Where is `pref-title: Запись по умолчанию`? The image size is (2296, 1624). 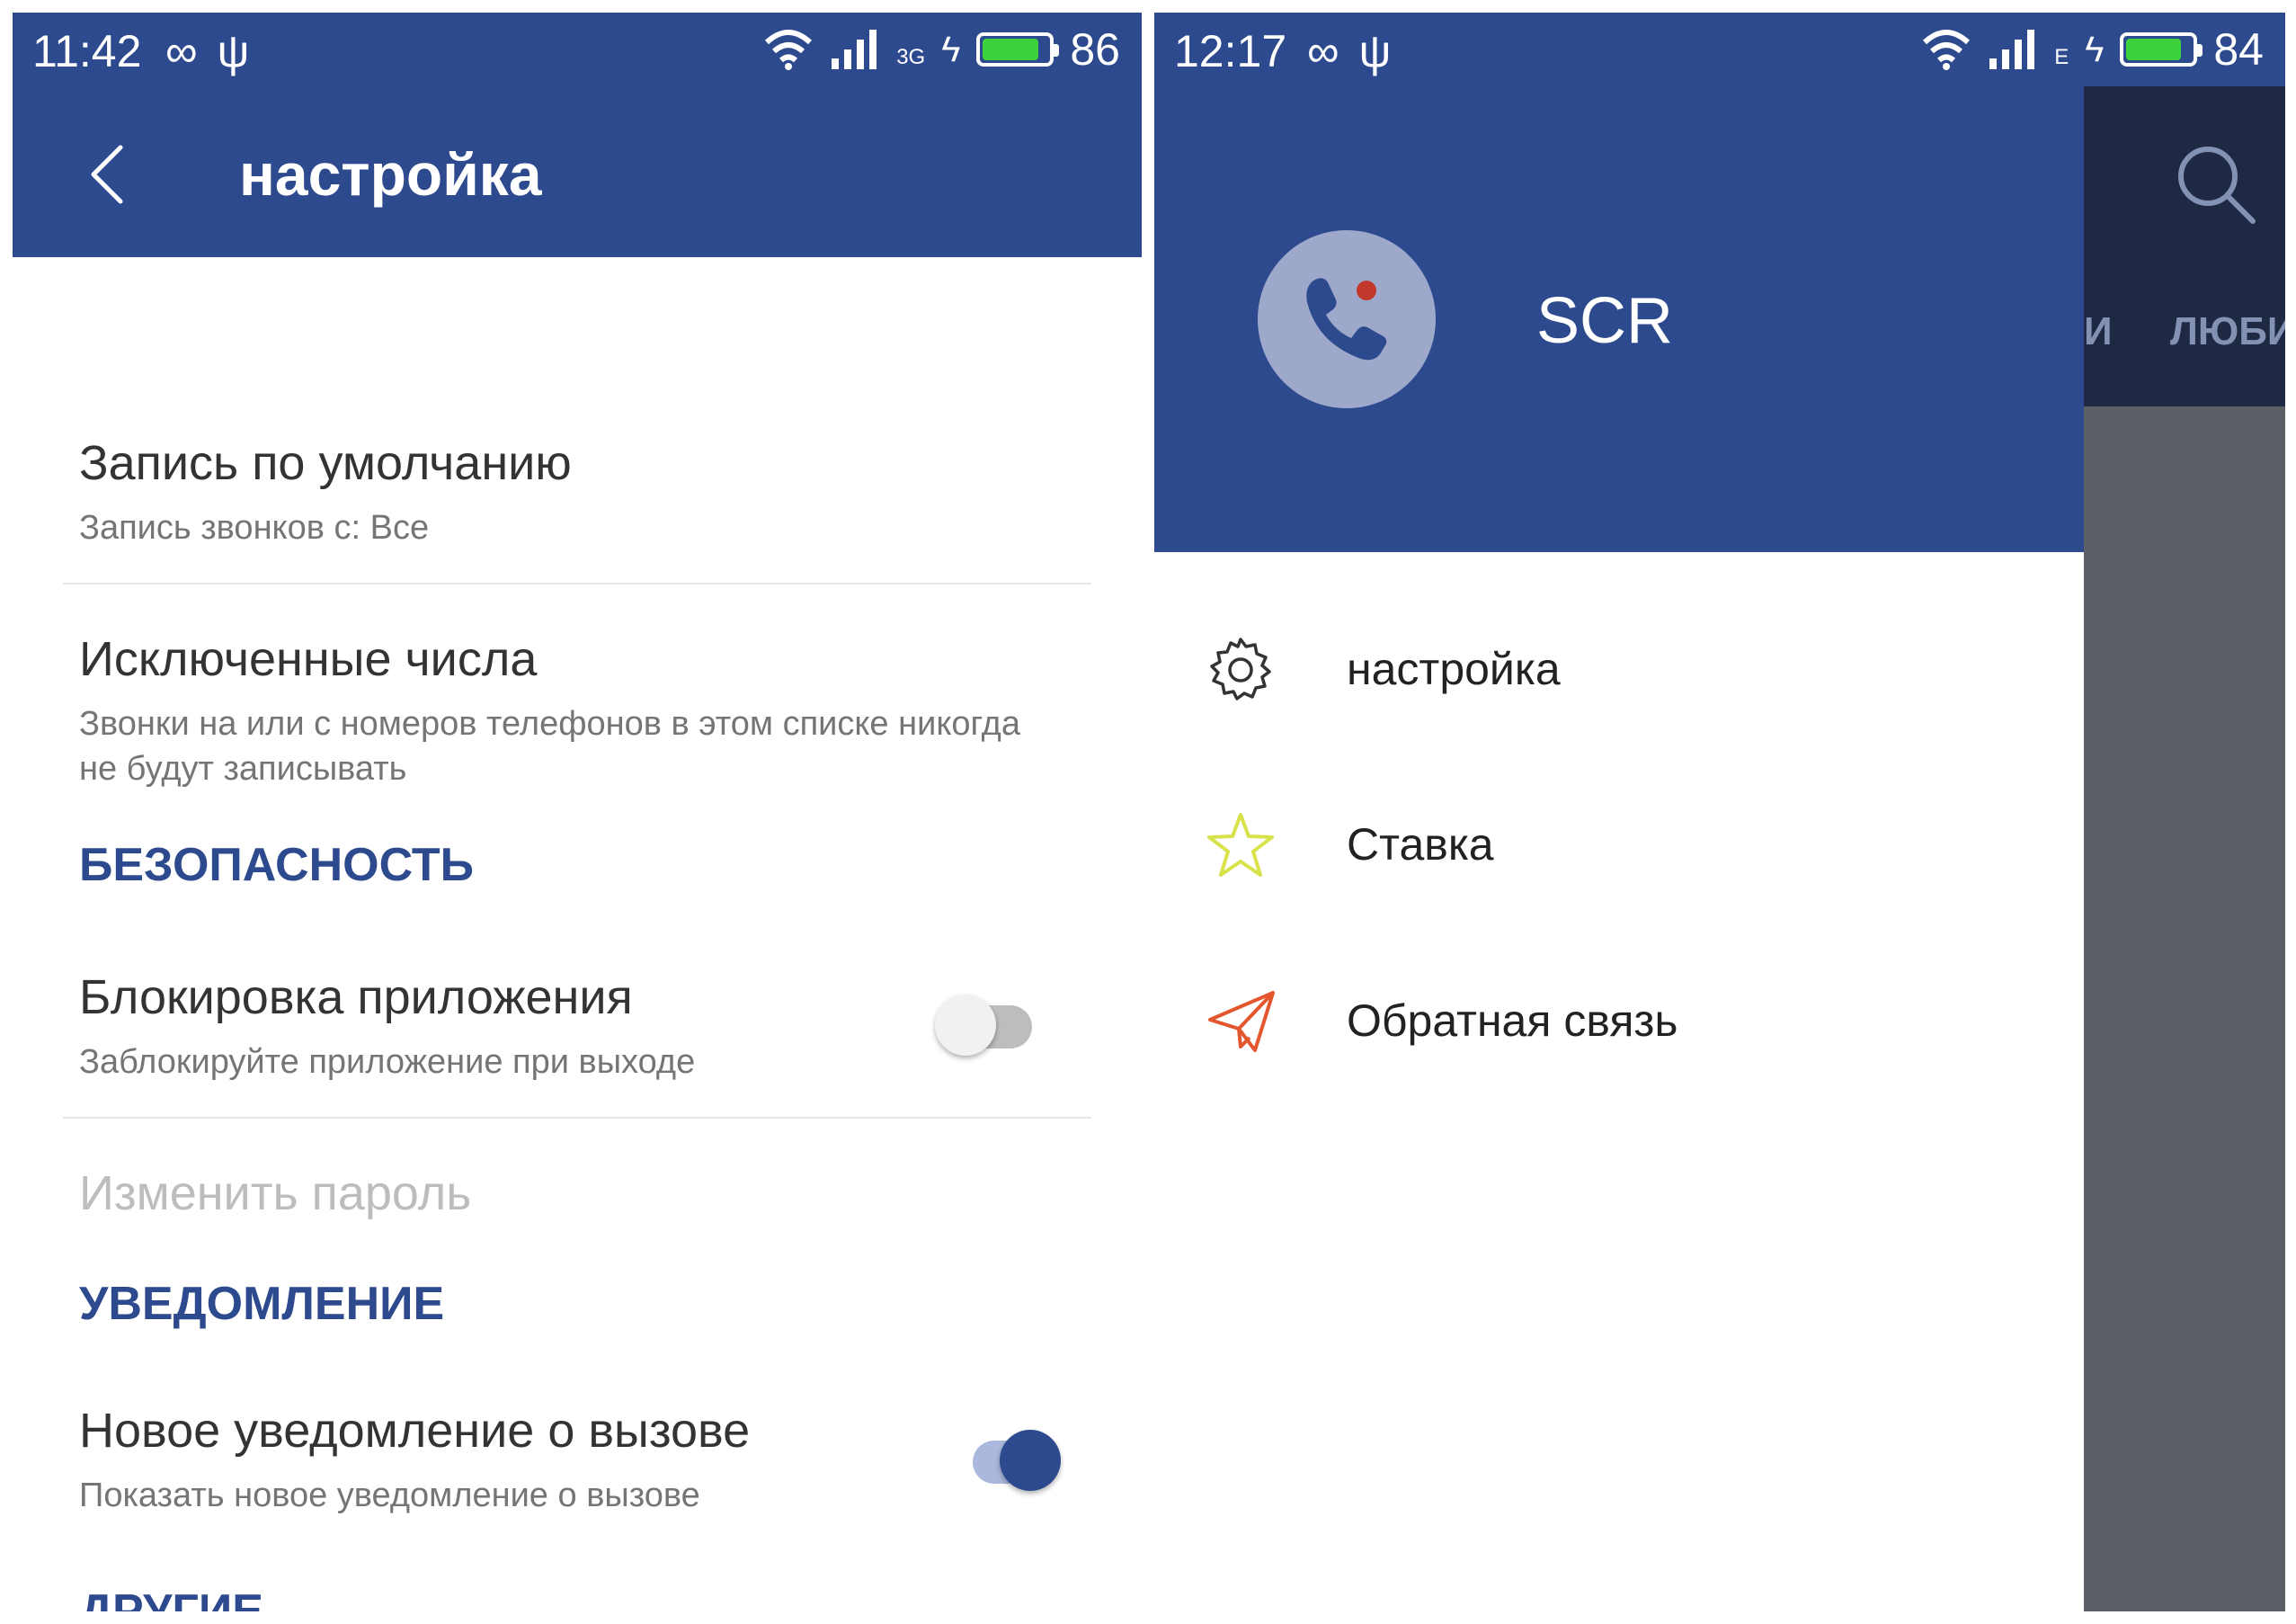
pref-title: Запись по умолчанию is located at coordinates (325, 463).